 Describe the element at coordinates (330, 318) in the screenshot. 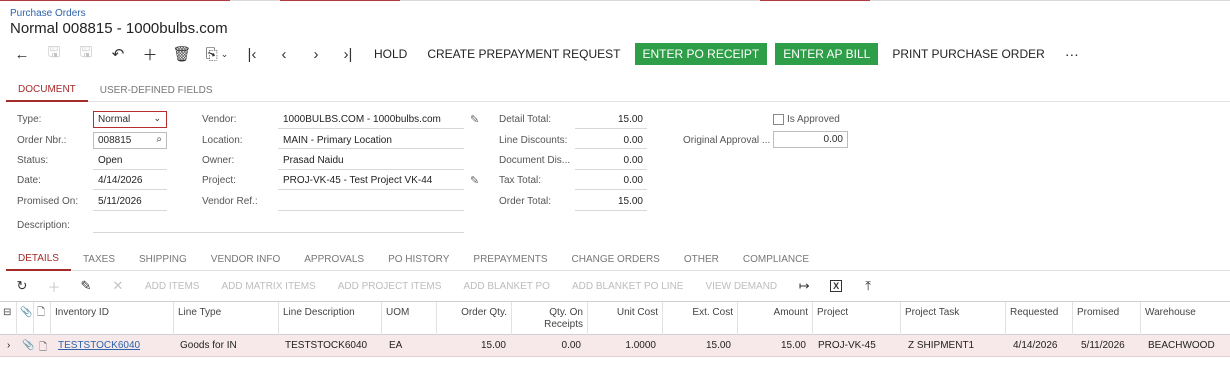

I see `col-line-description: Line Description` at that location.